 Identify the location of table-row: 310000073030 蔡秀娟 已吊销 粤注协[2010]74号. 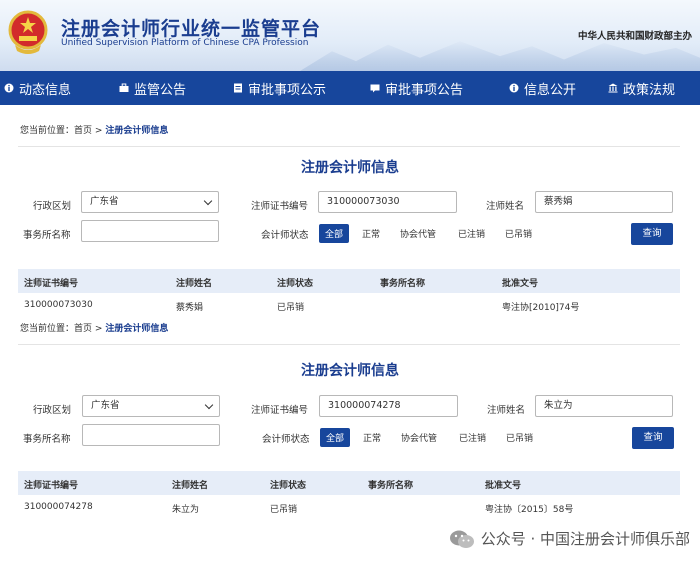
(349, 305).